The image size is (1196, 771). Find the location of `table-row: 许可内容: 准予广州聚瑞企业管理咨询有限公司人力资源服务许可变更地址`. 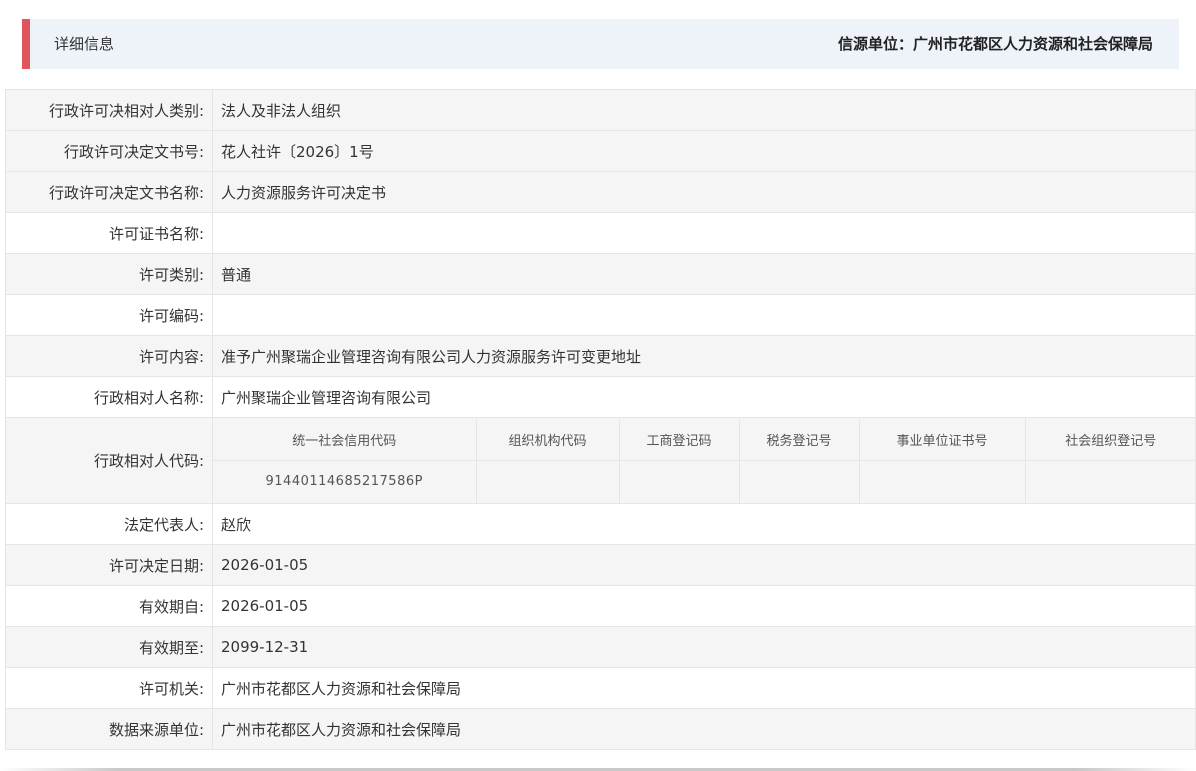

table-row: 许可内容: 准予广州聚瑞企业管理咨询有限公司人力资源服务许可变更地址 is located at coordinates (600, 356).